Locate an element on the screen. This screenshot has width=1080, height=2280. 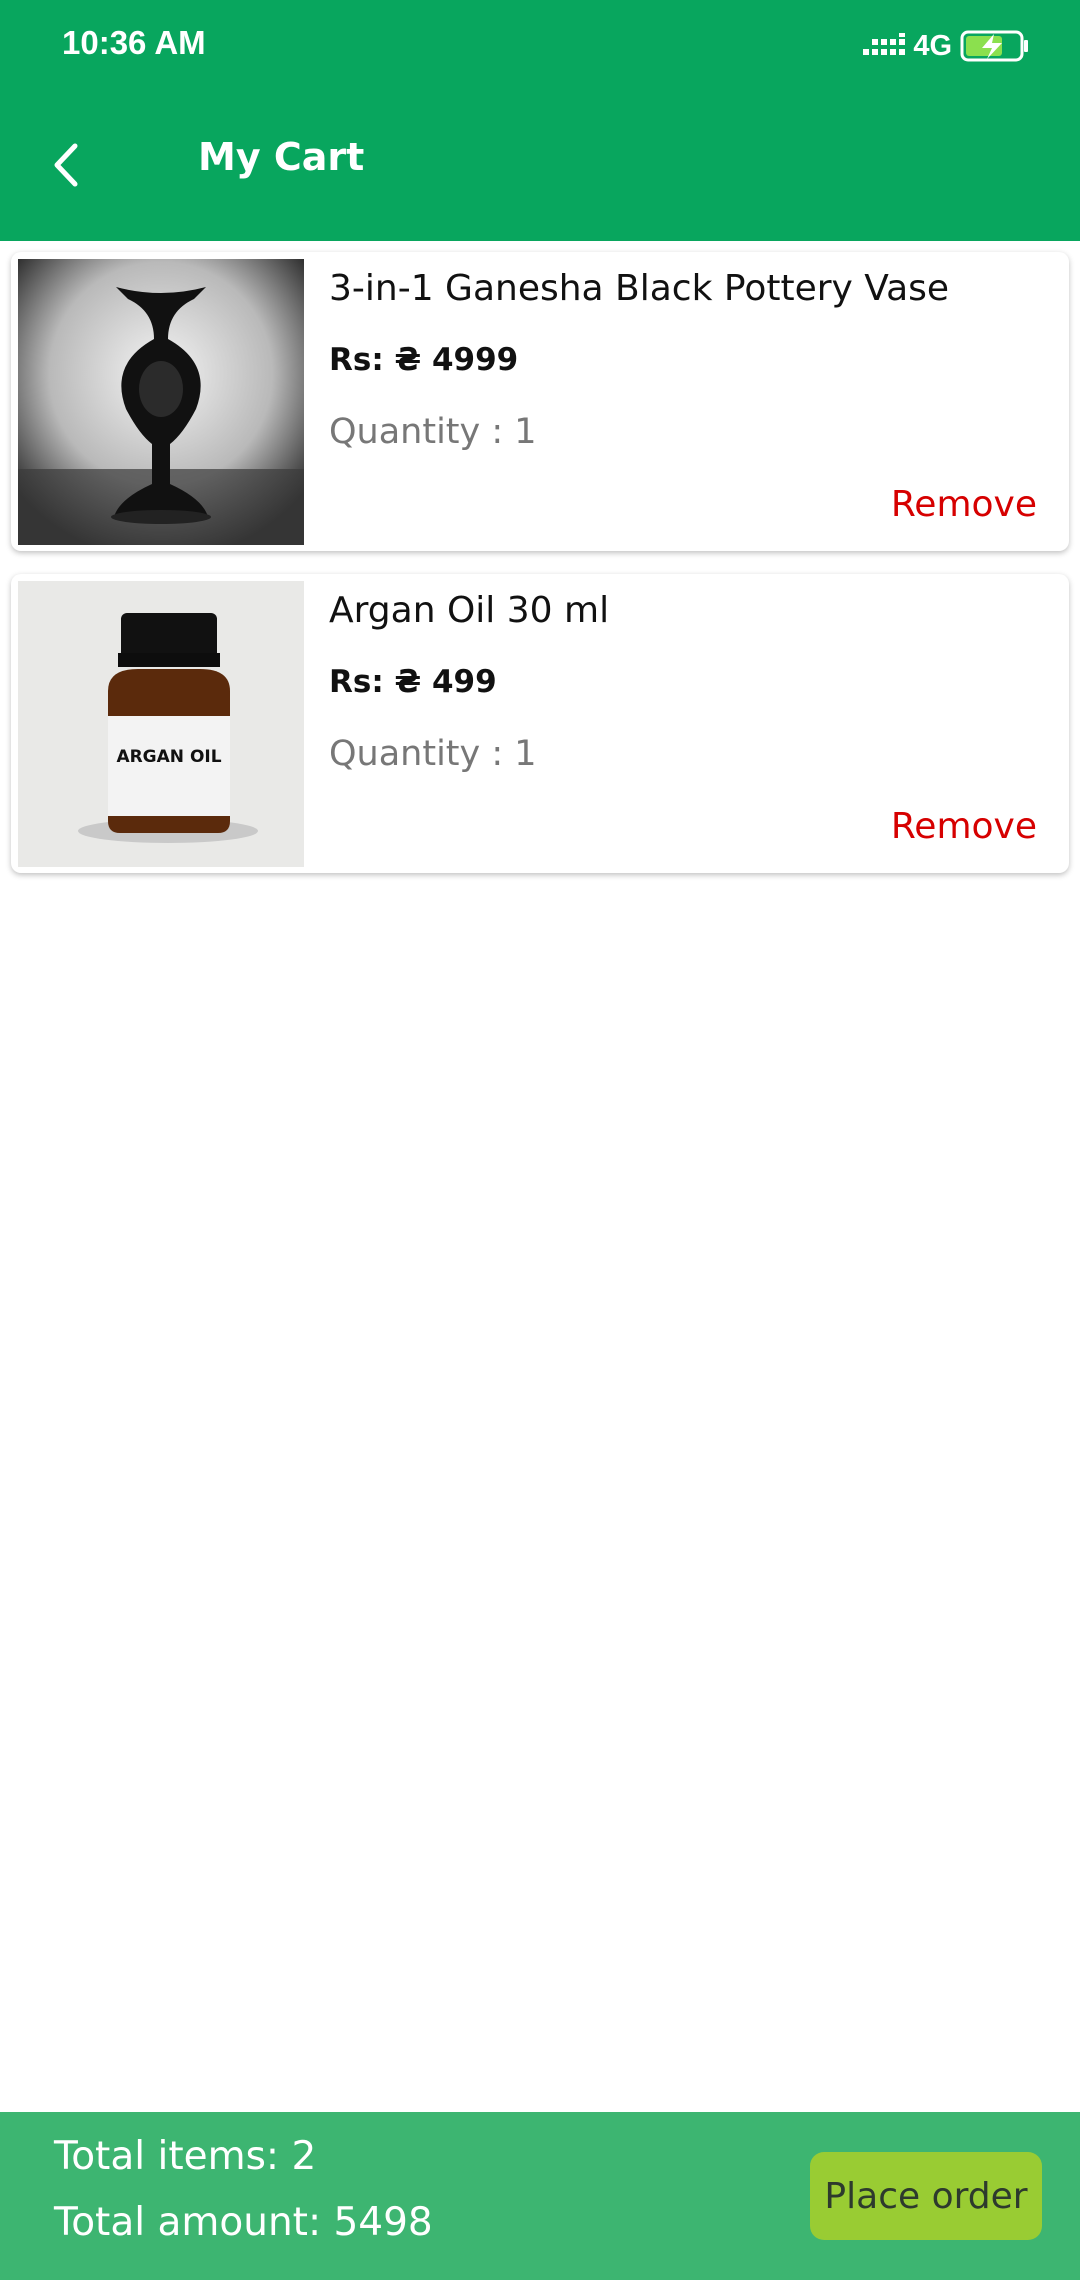
status-time: 10:36 AM is located at coordinates (134, 42).